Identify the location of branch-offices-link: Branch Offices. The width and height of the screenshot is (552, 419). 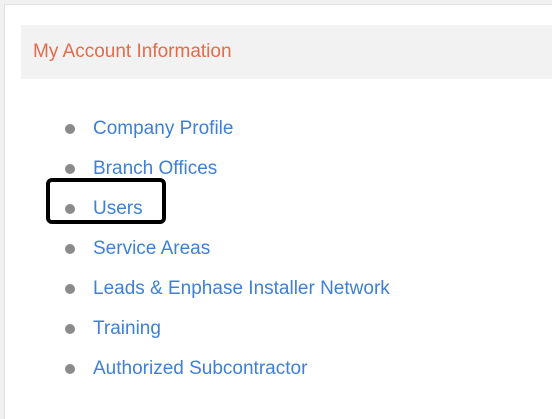
(155, 169).